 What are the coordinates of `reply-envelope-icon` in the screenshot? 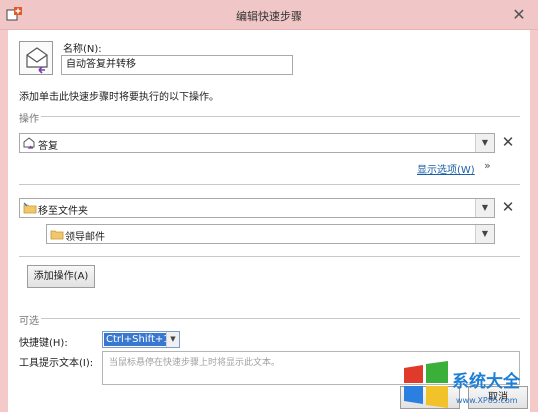 It's located at (37, 60).